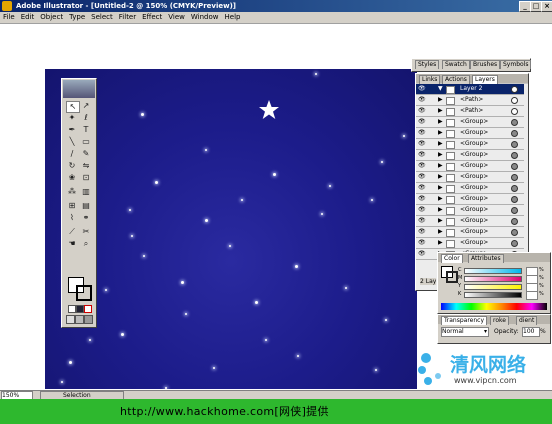  Describe the element at coordinates (86, 130) in the screenshot. I see `type-tool-icon: T` at that location.